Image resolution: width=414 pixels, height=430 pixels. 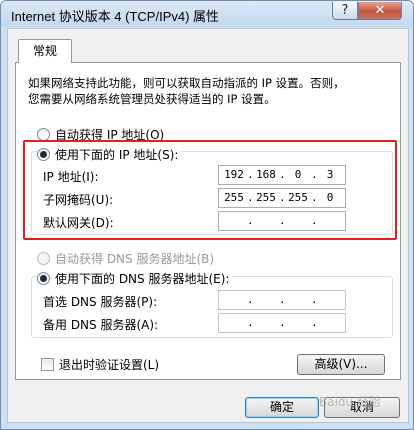 I want to click on help-button: ?, so click(x=345, y=11).